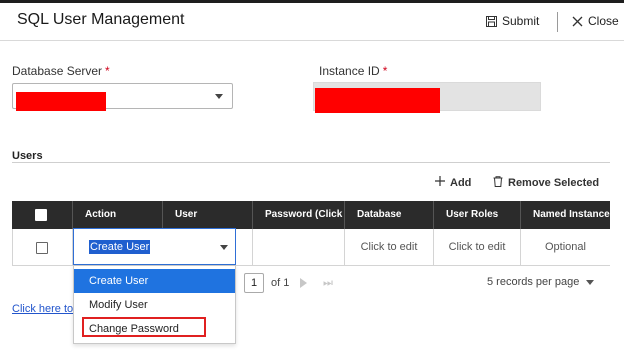  I want to click on last-page-icon: ⏭, so click(328, 283).